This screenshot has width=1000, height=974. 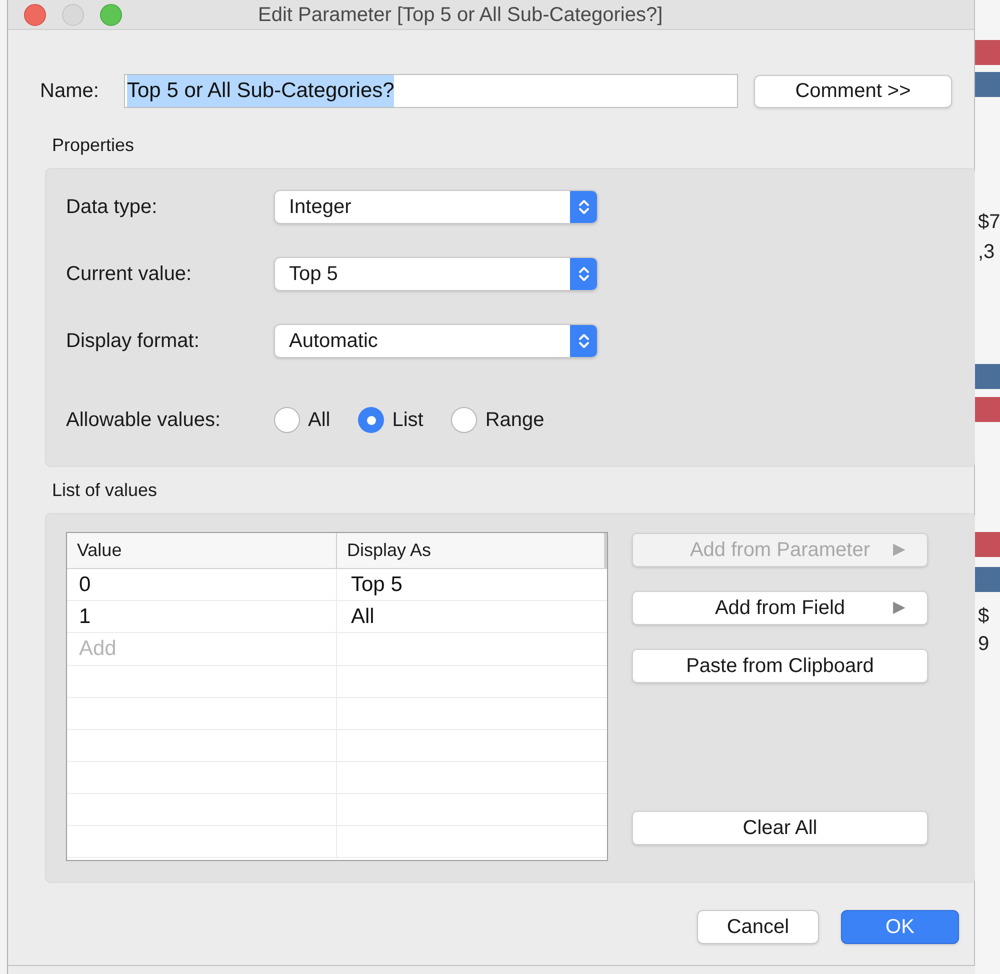 What do you see at coordinates (988, 222) in the screenshot?
I see `background-text: $7` at bounding box center [988, 222].